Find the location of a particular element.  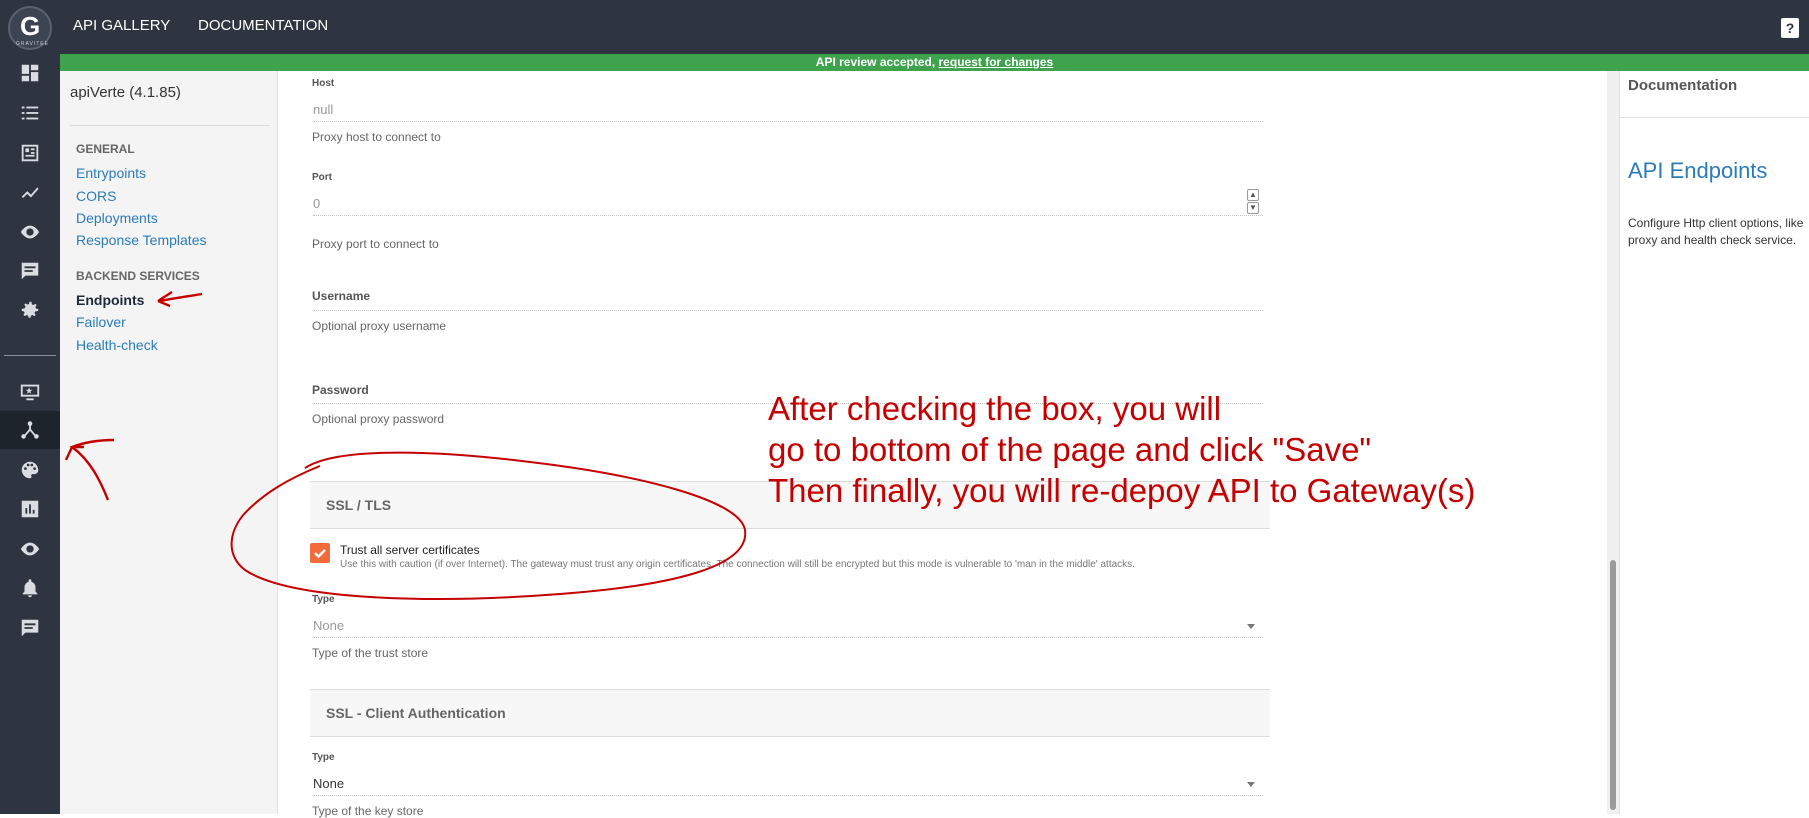

ssl-client-auth-section: SSL - Client Authentication is located at coordinates (790, 713).